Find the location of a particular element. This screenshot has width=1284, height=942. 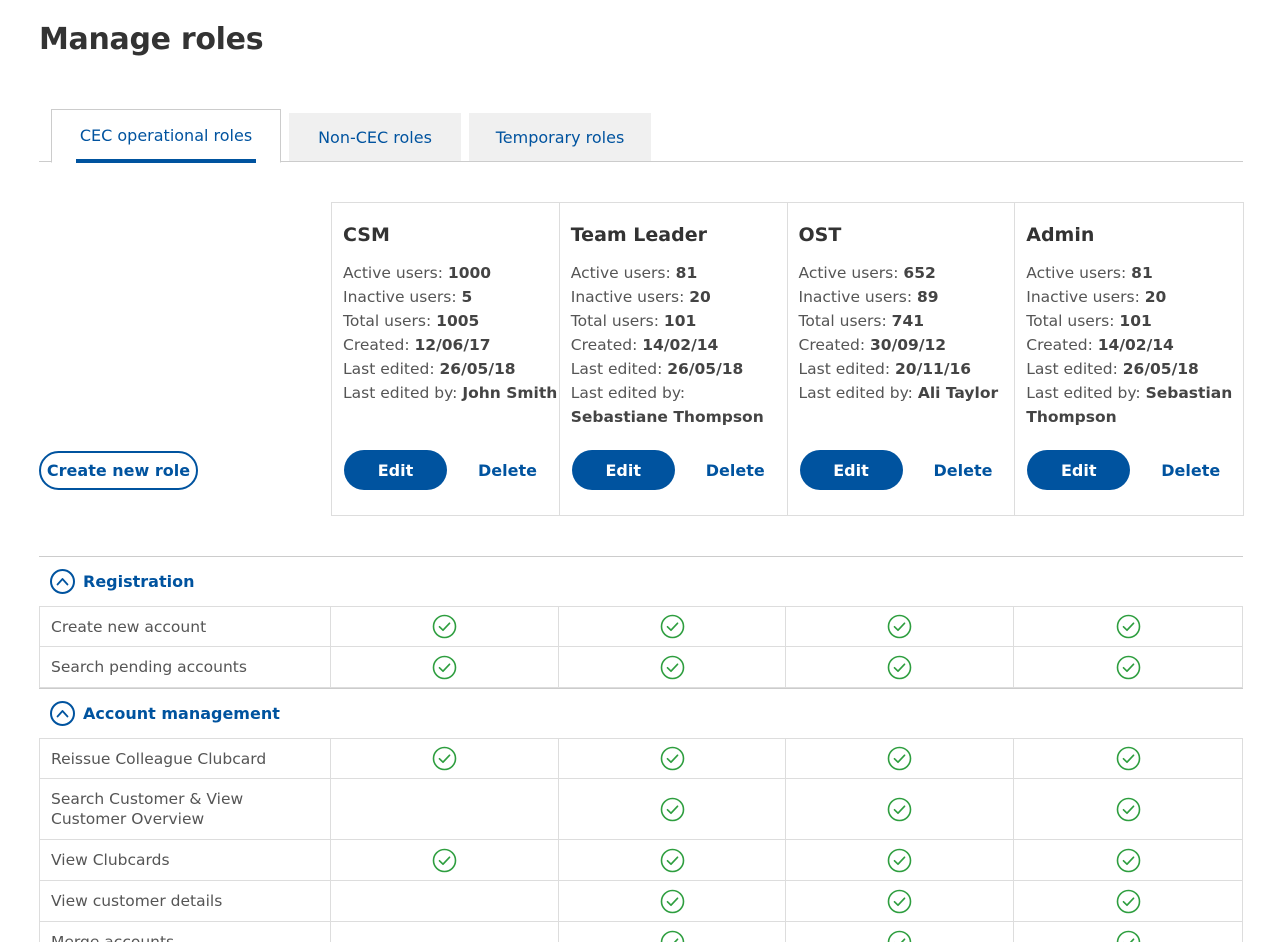

section-title: Registration is located at coordinates (139, 581).